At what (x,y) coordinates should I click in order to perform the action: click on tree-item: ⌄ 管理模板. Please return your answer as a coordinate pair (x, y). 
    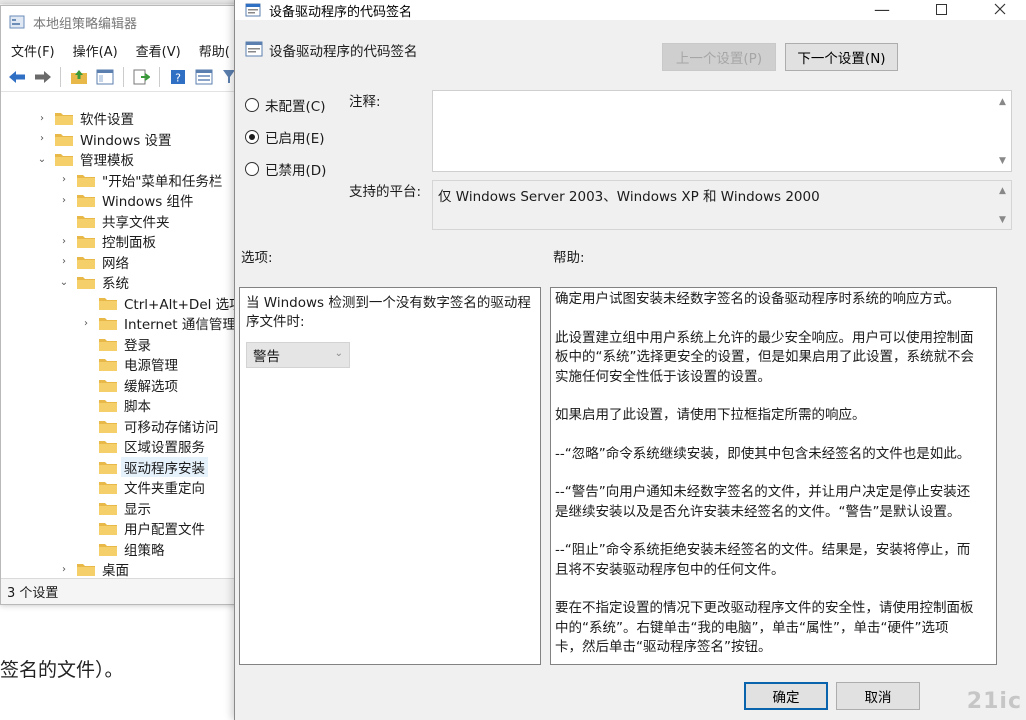
    Looking at the image, I should click on (84, 159).